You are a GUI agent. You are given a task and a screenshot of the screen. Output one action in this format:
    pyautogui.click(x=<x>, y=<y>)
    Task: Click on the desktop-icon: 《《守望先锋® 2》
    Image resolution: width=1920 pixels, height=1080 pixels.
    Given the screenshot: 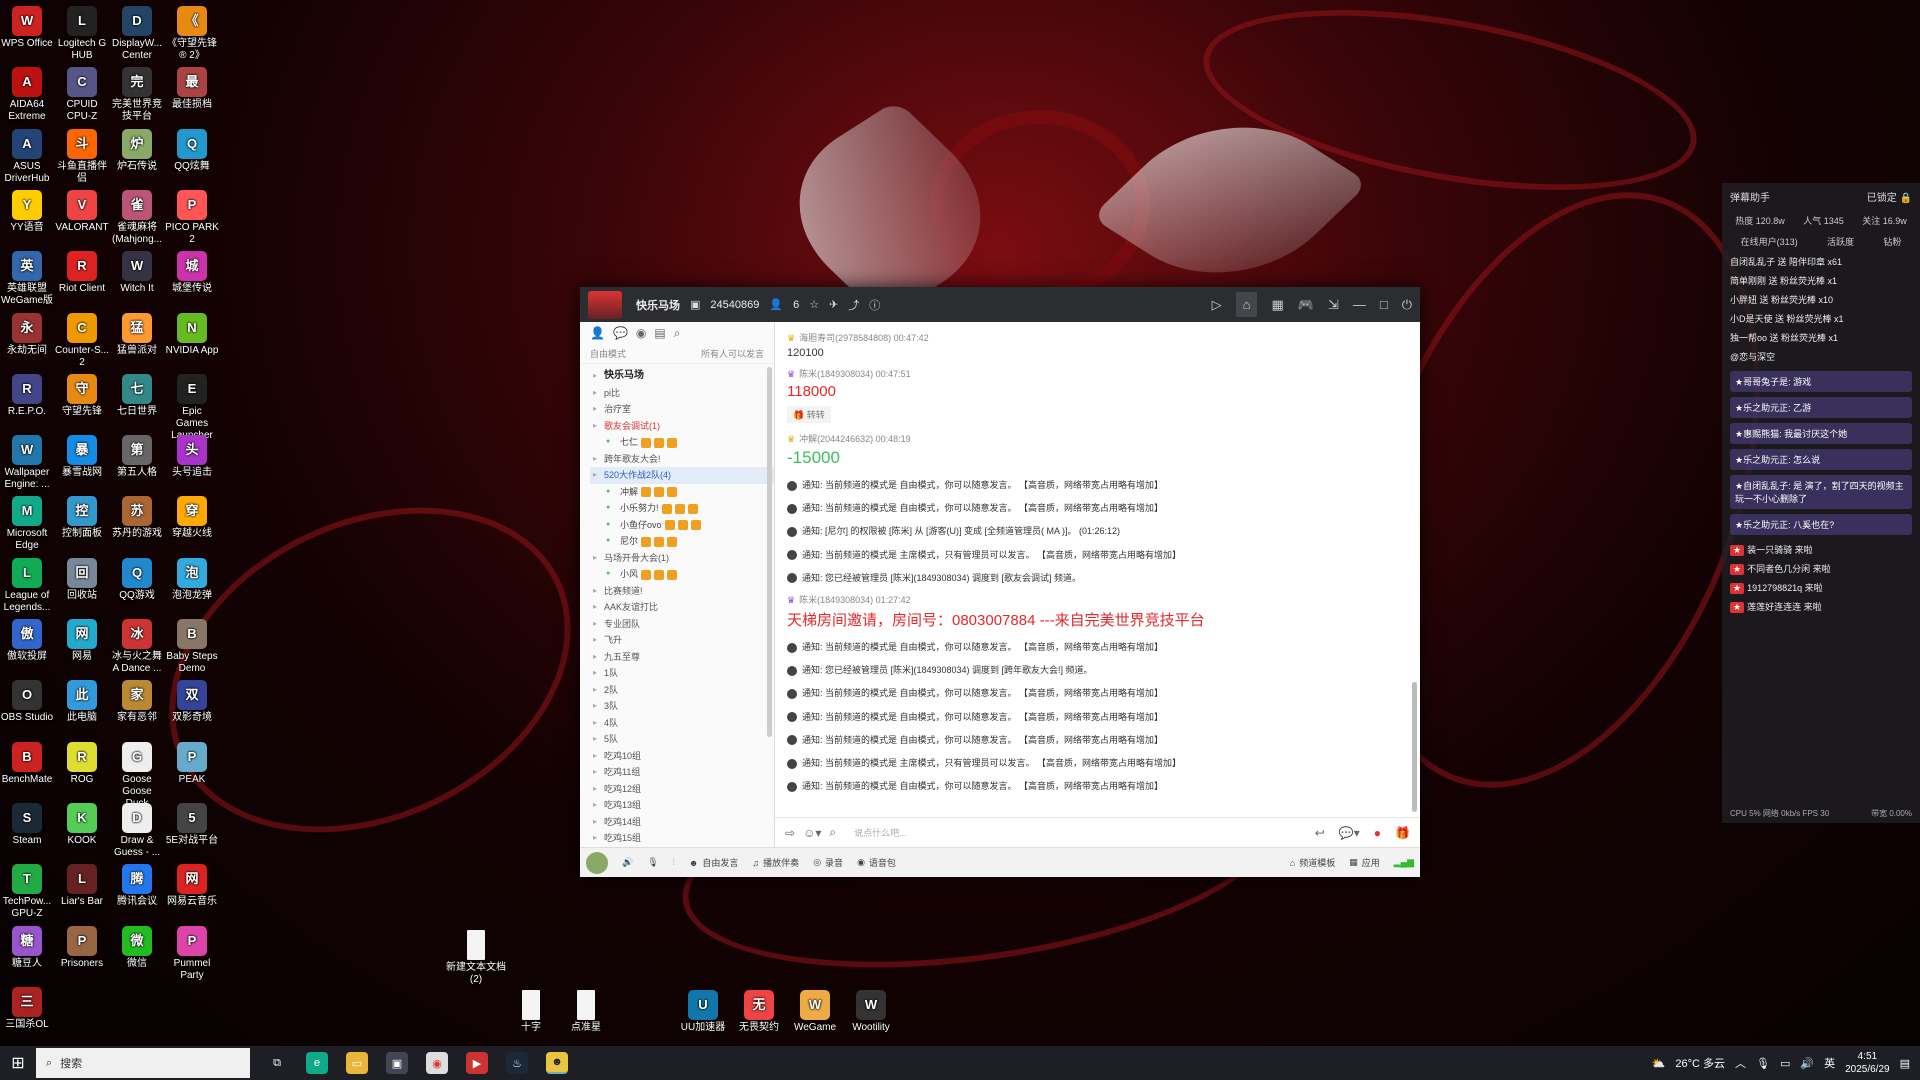 What is the action you would take?
    pyautogui.click(x=192, y=34)
    